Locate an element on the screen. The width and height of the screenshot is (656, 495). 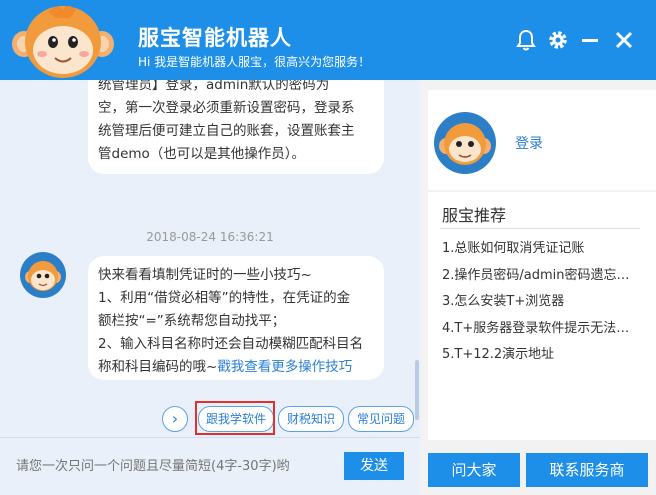
bell-icon is located at coordinates (526, 40).